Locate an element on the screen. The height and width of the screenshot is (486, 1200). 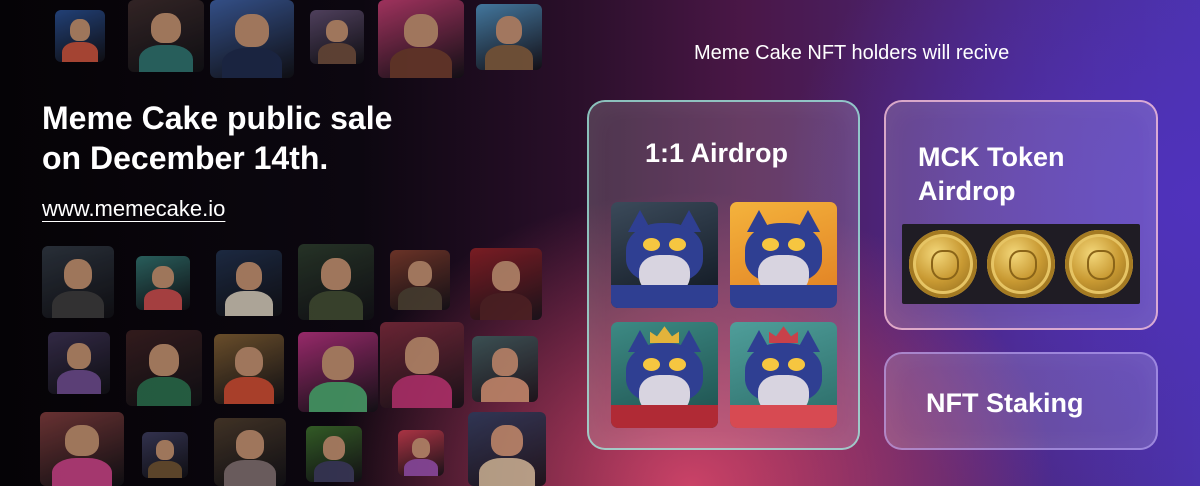
nft-staking-title: NFT Staking is located at coordinates (1005, 403).